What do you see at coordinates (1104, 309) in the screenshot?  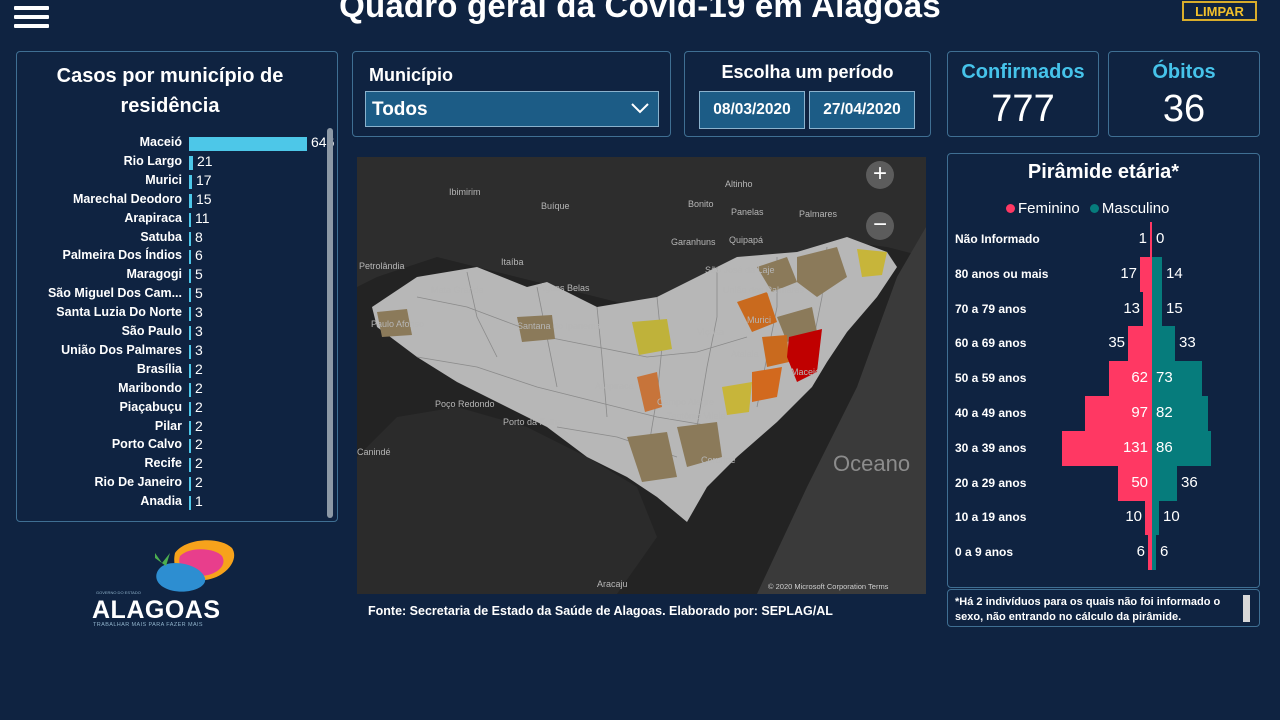 I see `pyramid-row: 70 a 79 anos 13 15` at bounding box center [1104, 309].